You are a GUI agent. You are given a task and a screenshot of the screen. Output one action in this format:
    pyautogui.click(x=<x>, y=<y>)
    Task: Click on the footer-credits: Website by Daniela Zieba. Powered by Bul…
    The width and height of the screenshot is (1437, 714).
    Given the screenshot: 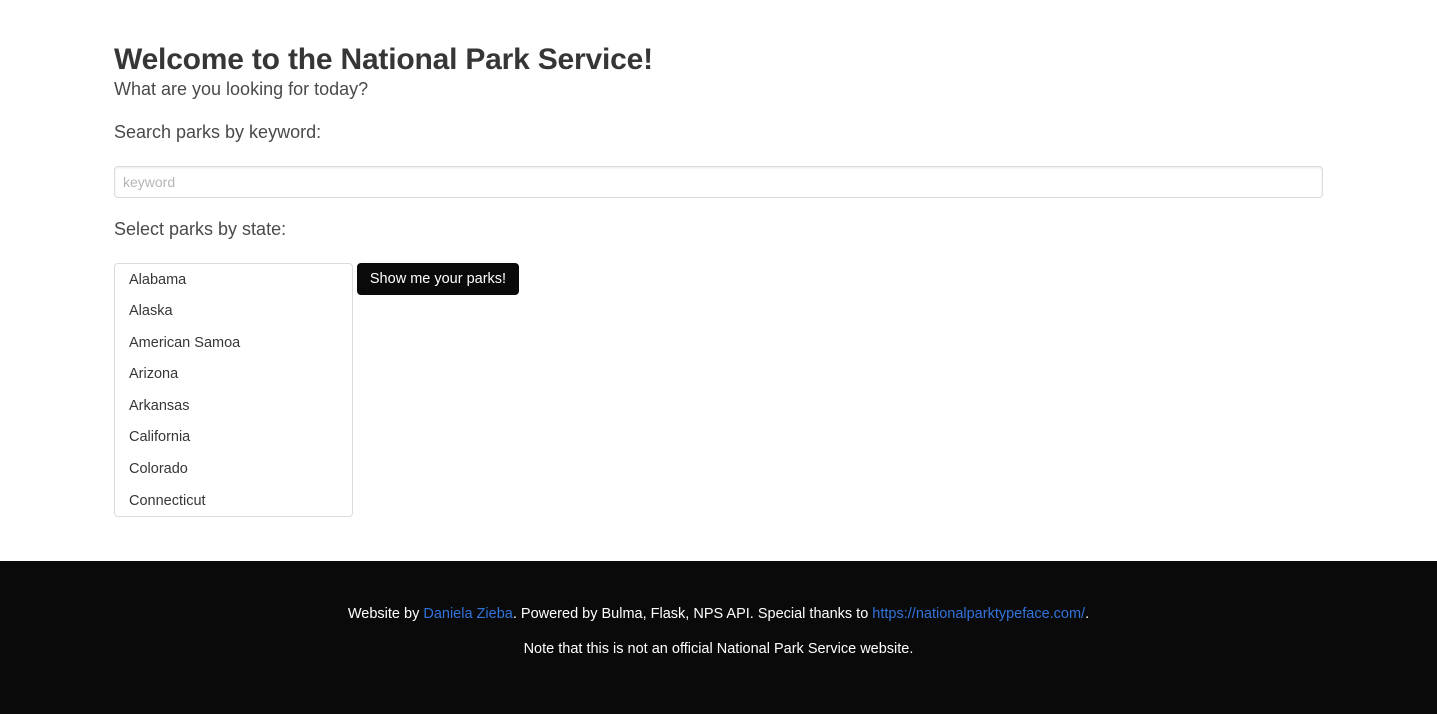 What is the action you would take?
    pyautogui.click(x=718, y=614)
    